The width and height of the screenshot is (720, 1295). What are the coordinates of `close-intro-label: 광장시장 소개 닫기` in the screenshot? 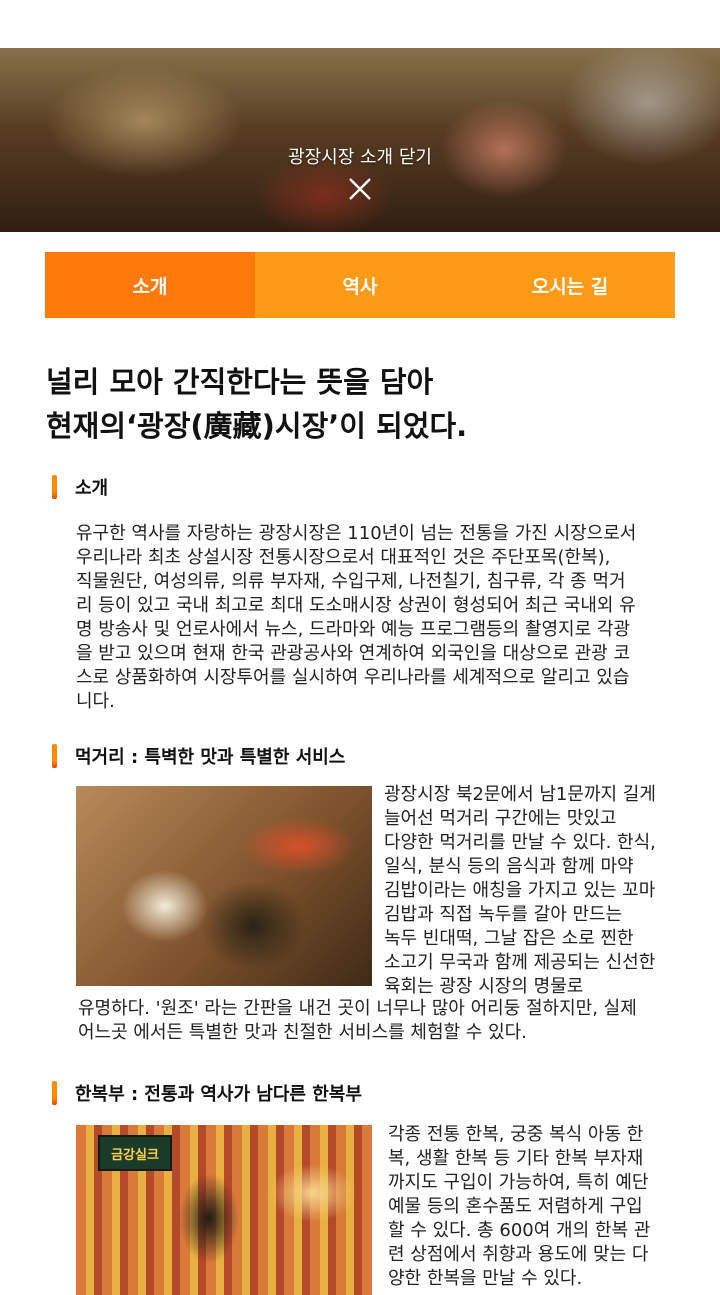 It's located at (360, 157).